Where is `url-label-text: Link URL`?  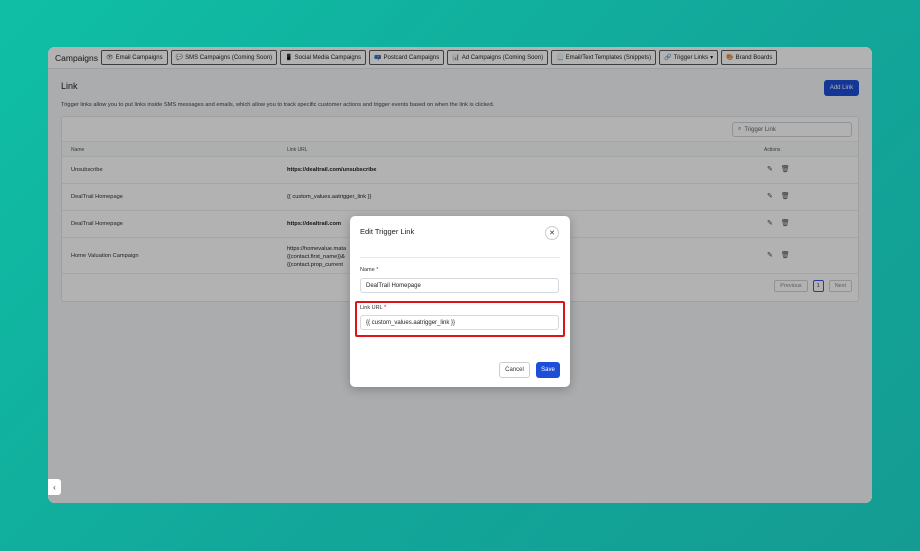
url-label-text: Link URL is located at coordinates (371, 308).